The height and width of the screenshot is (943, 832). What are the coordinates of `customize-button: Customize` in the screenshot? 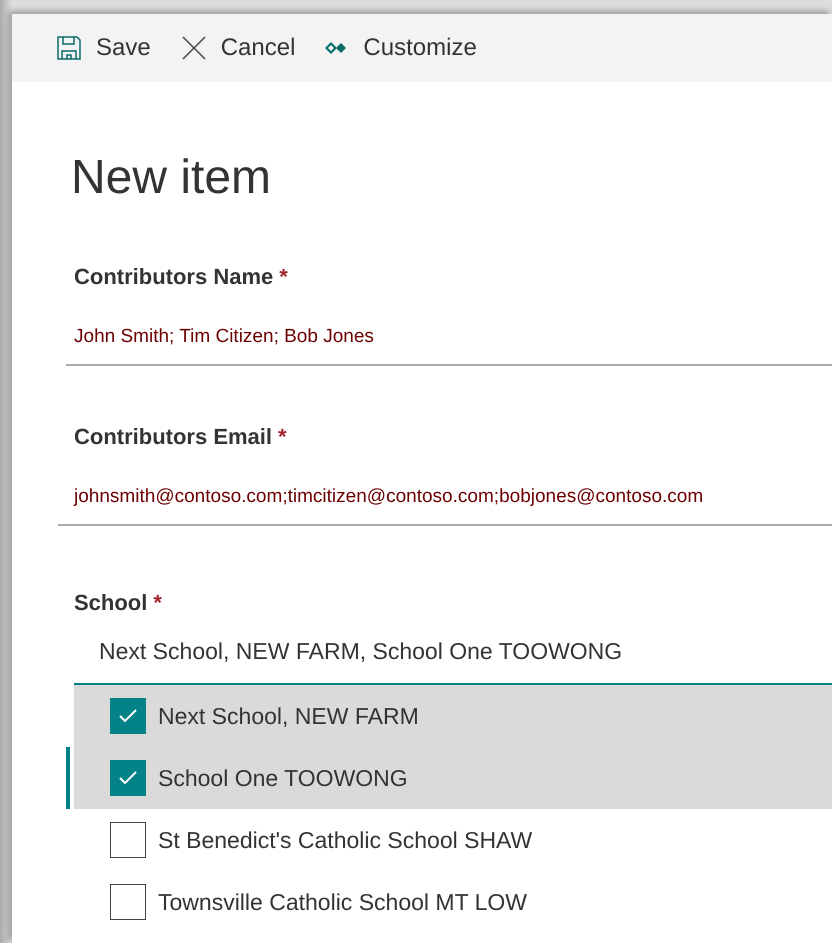 It's located at (401, 48).